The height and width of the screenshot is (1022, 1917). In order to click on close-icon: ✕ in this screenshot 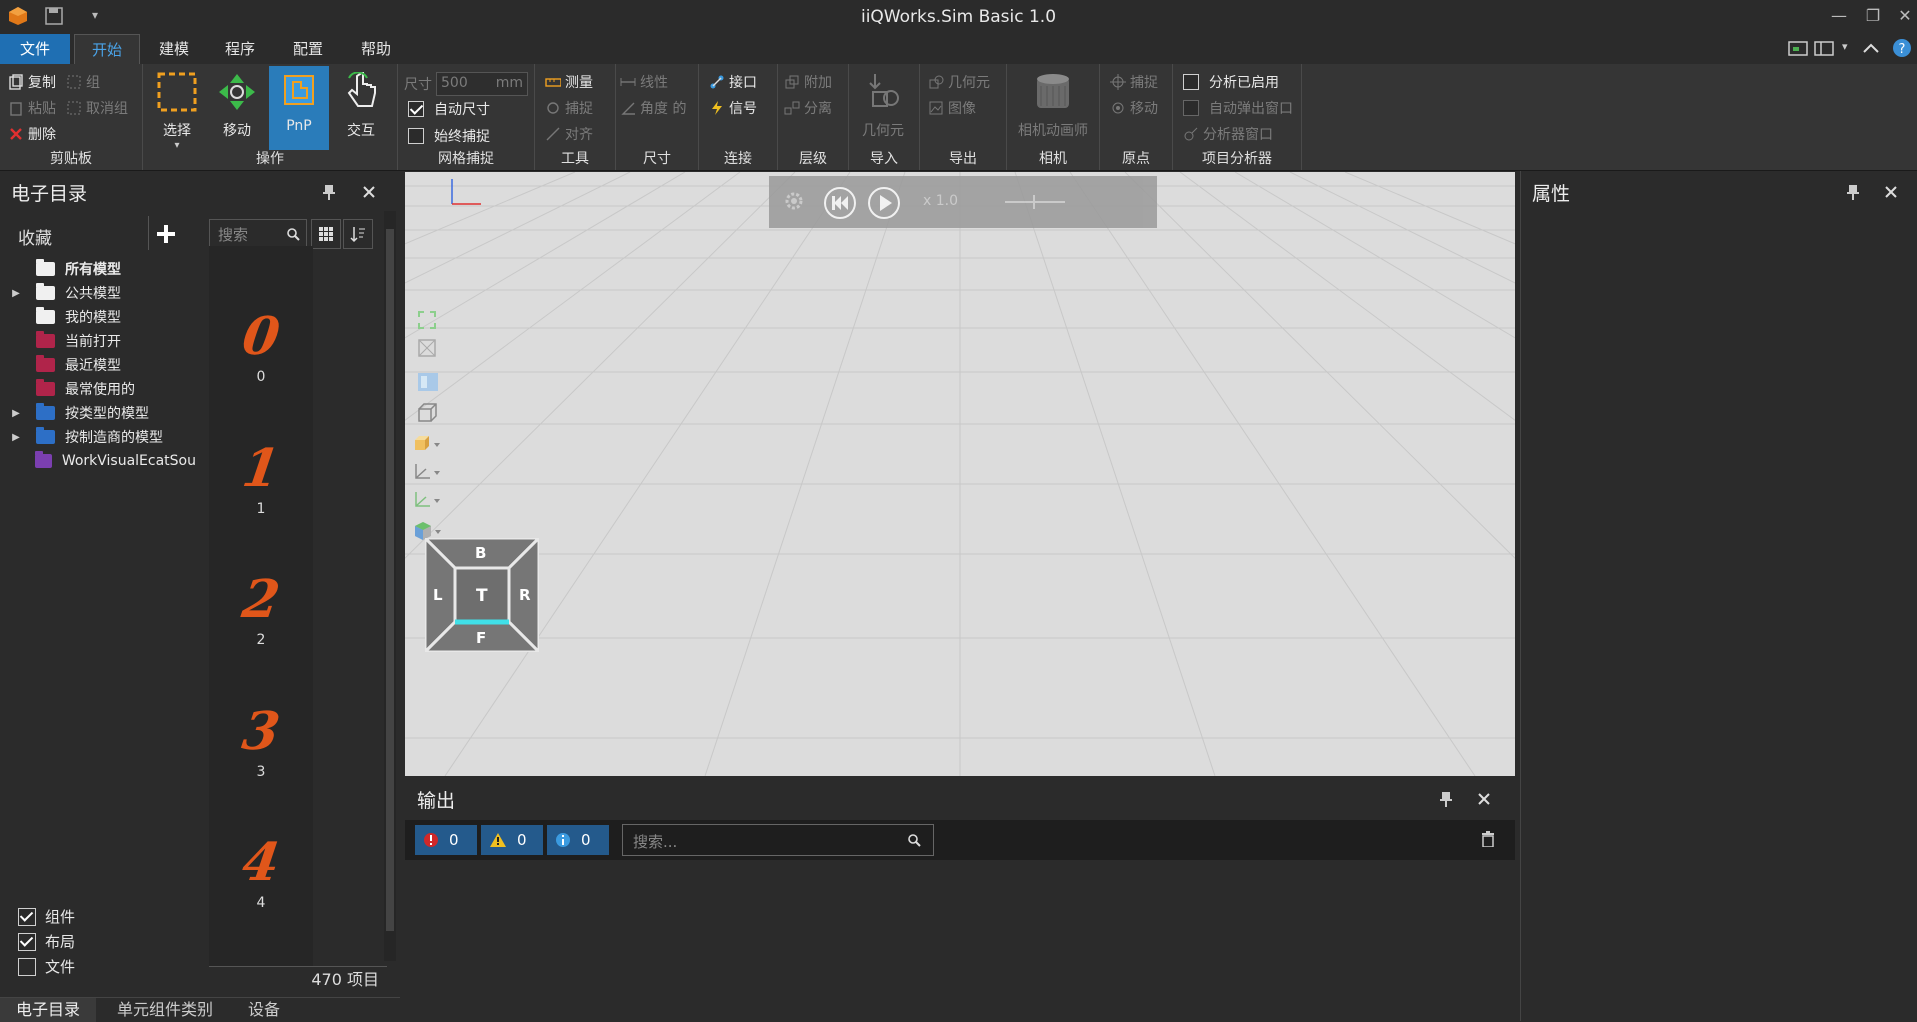, I will do `click(1903, 16)`.